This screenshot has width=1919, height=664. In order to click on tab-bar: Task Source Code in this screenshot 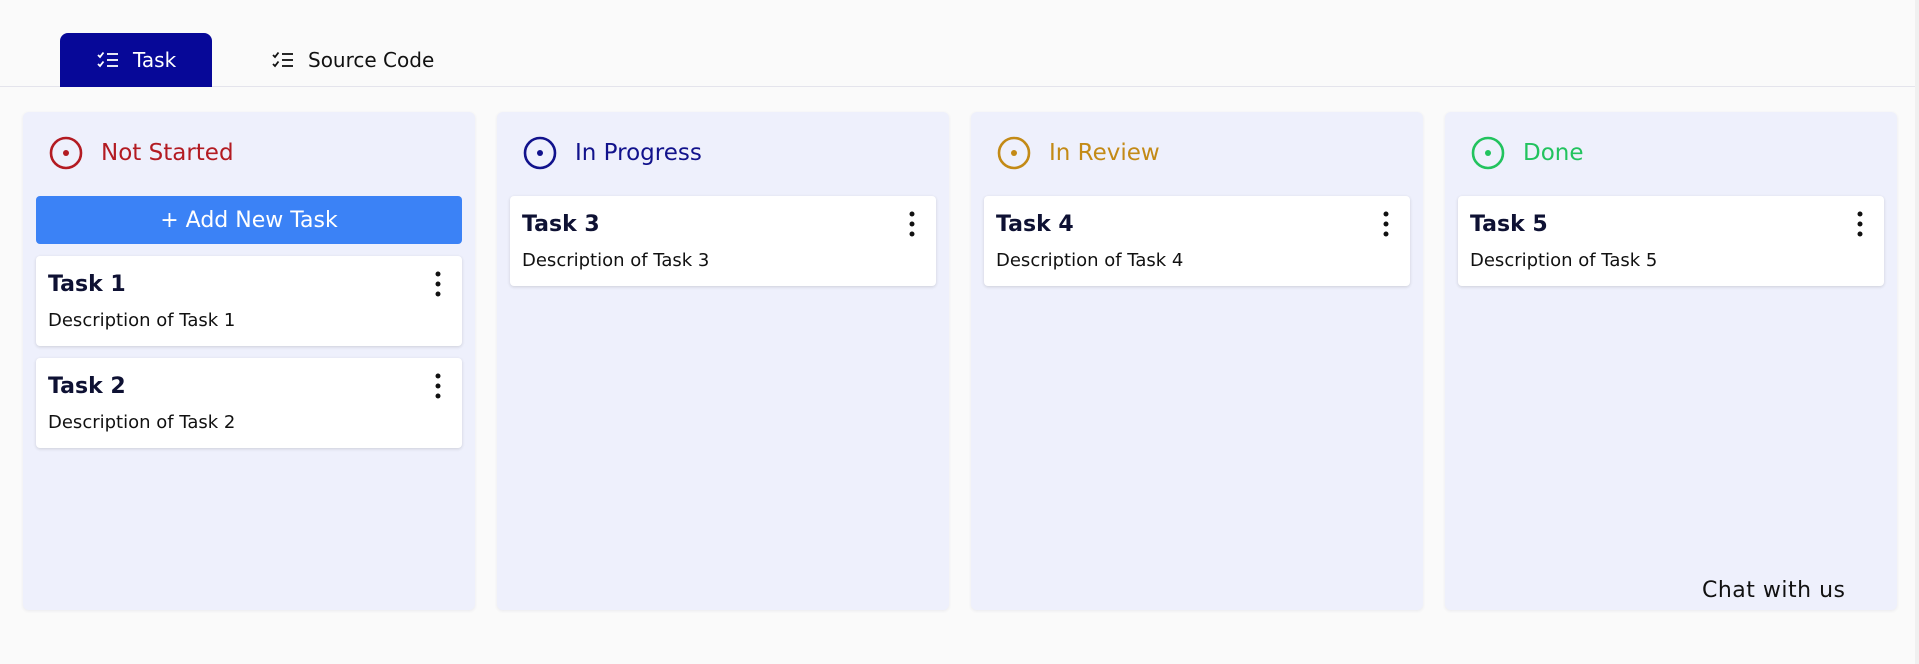, I will do `click(959, 43)`.